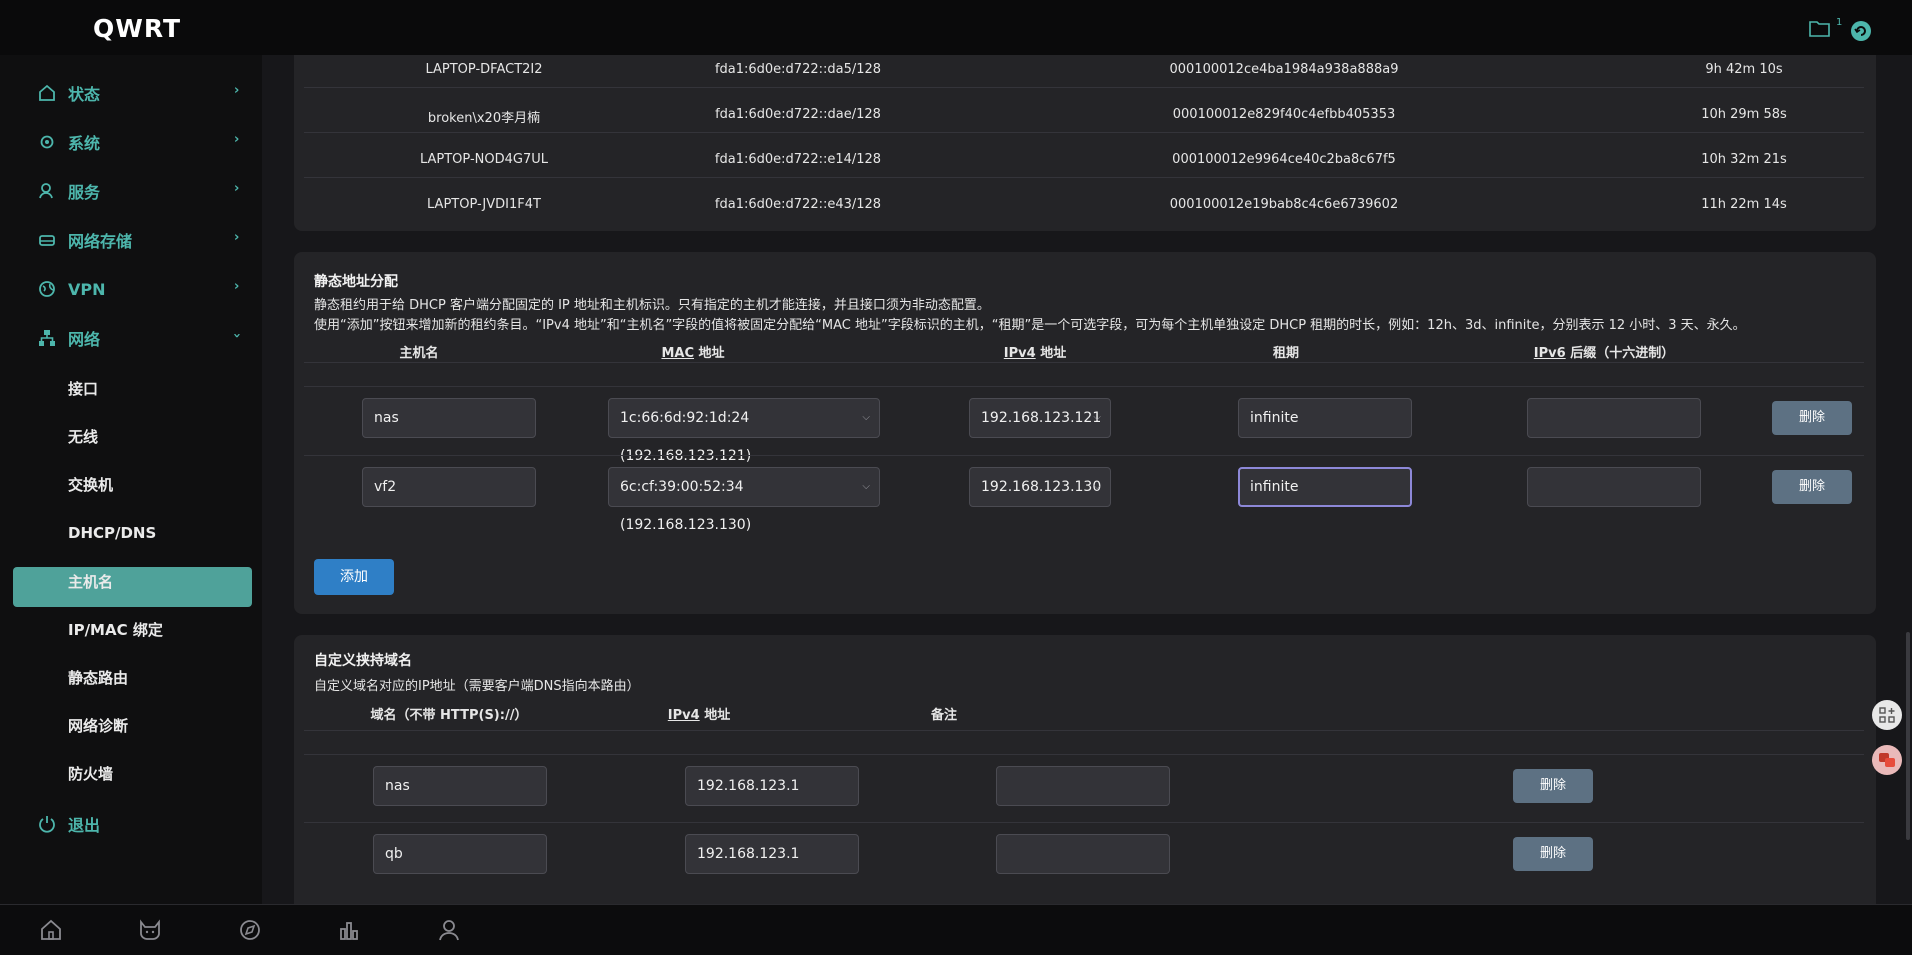 The image size is (1912, 955). Describe the element at coordinates (1604, 351) in the screenshot. I see `column-header-ipv6-suffix: IPv6 后缀（十六进制）` at that location.